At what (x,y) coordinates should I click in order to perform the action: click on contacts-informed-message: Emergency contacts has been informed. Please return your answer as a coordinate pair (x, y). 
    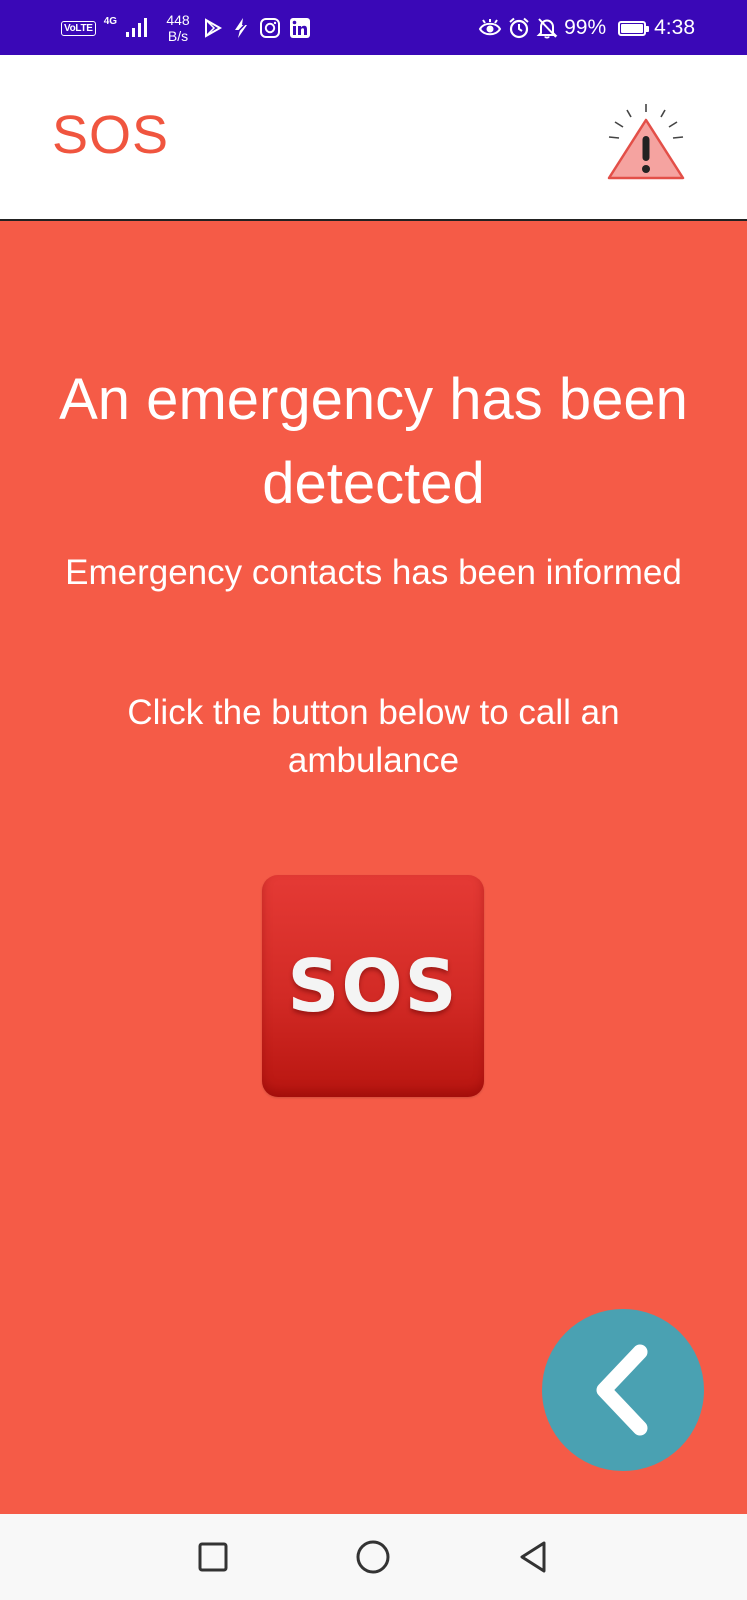
    Looking at the image, I should click on (373, 572).